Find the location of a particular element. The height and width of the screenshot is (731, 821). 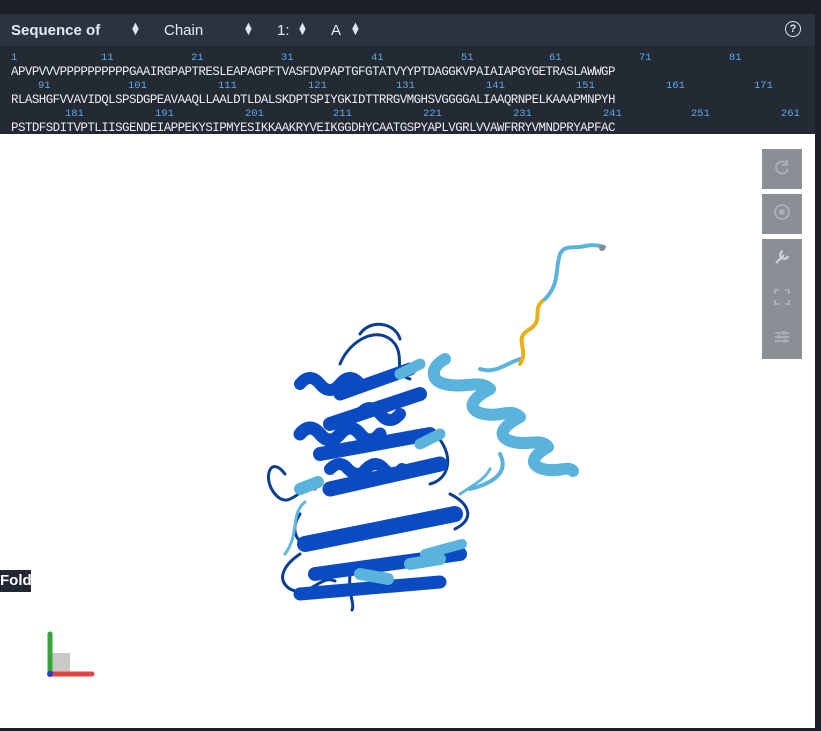

expand-icon is located at coordinates (782, 299).